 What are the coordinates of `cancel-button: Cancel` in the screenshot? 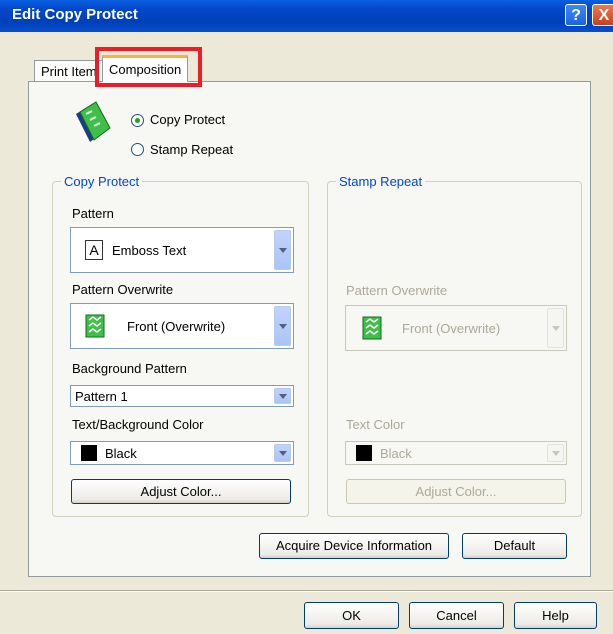 It's located at (456, 615).